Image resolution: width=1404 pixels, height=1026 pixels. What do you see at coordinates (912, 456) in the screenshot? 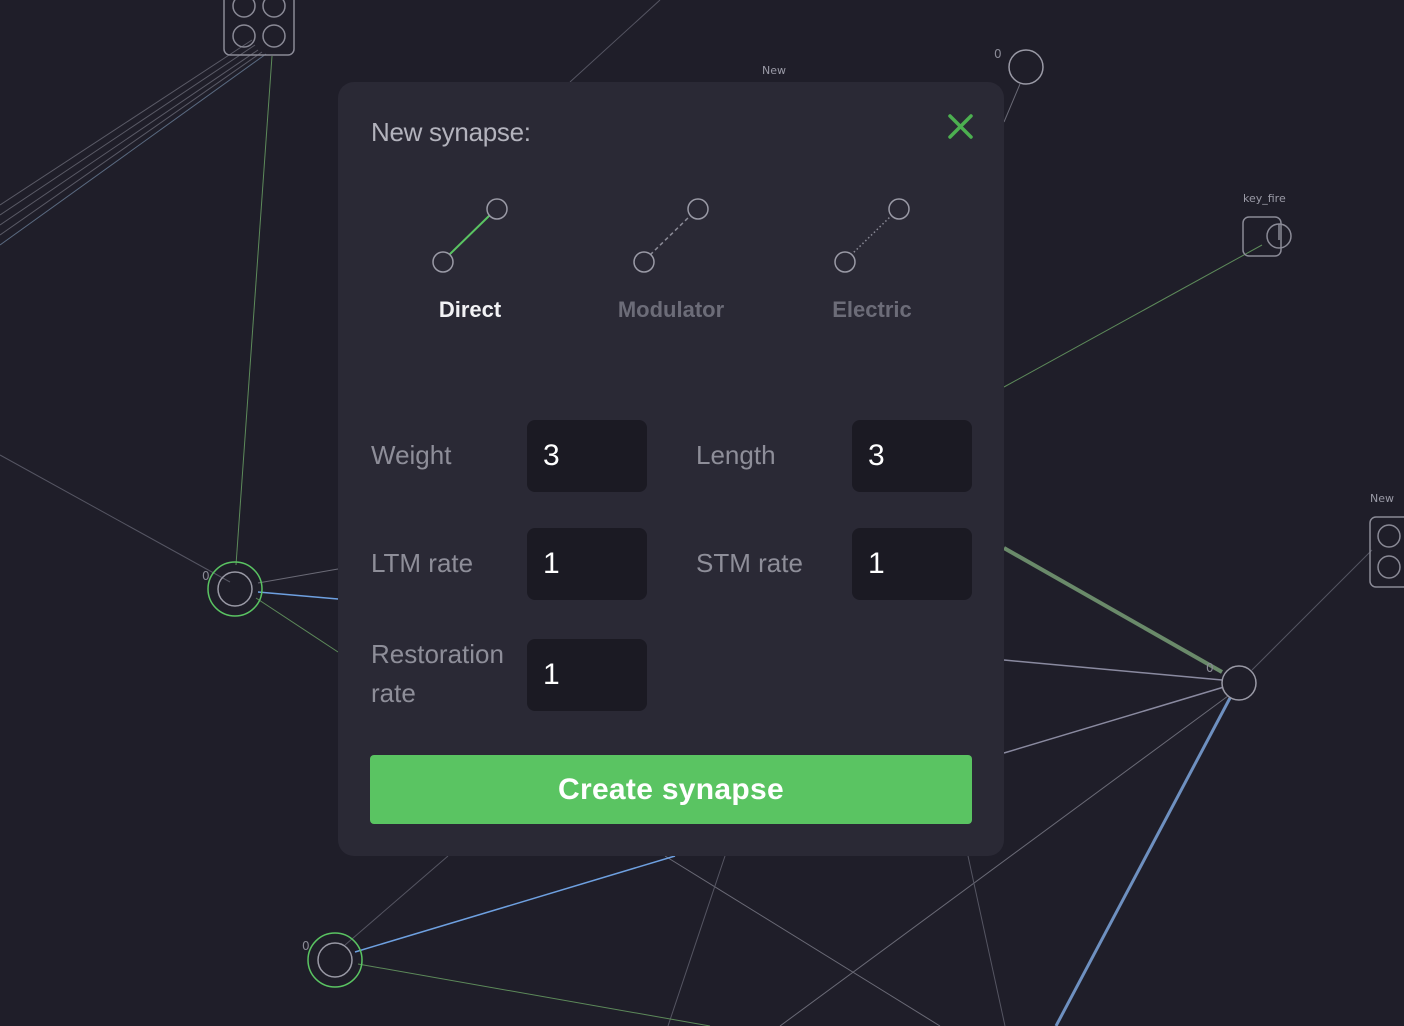
I see `length-input` at bounding box center [912, 456].